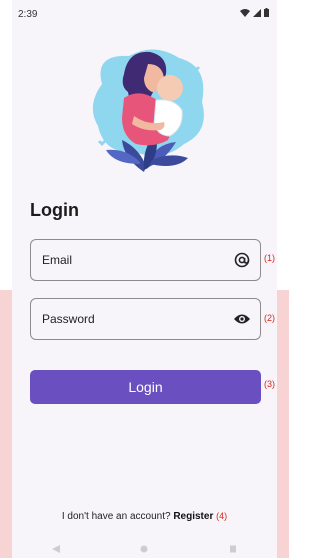  Describe the element at coordinates (242, 319) in the screenshot. I see `eye-icon` at that location.